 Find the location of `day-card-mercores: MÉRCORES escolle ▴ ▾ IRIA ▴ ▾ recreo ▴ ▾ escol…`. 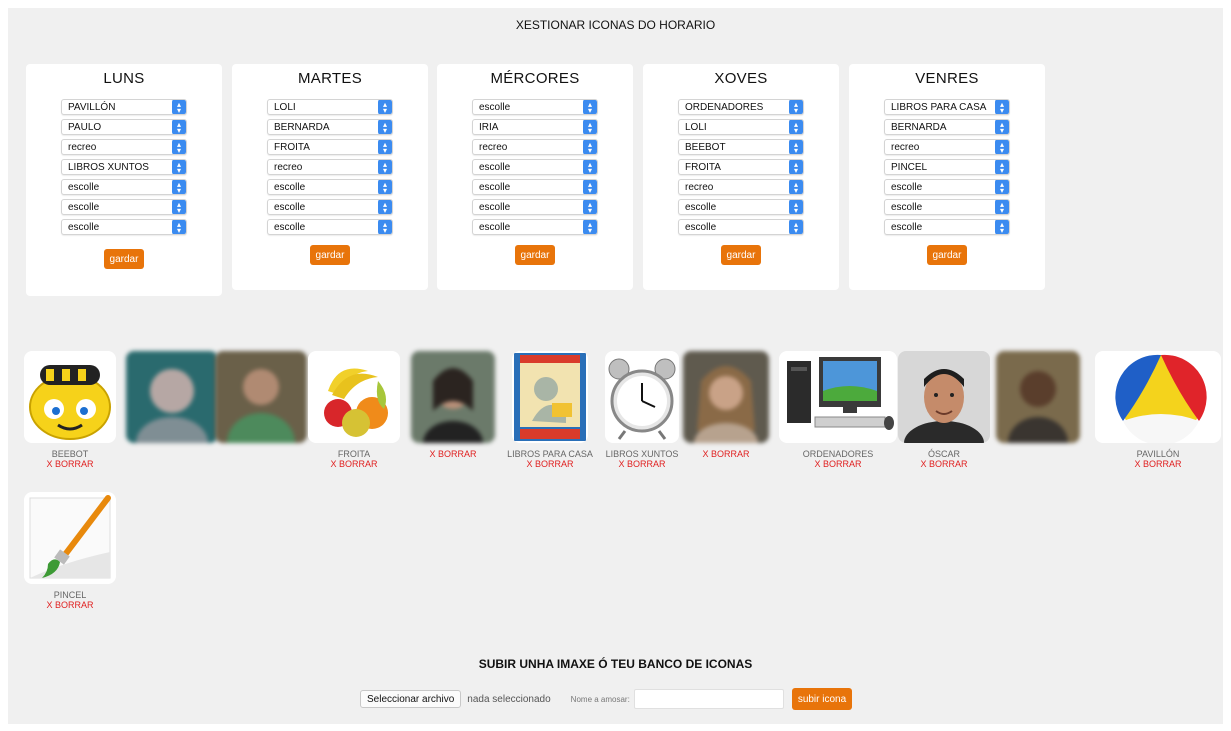

day-card-mercores: MÉRCORES escolle ▴ ▾ IRIA ▴ ▾ recreo ▴ ▾ escol… is located at coordinates (535, 177).